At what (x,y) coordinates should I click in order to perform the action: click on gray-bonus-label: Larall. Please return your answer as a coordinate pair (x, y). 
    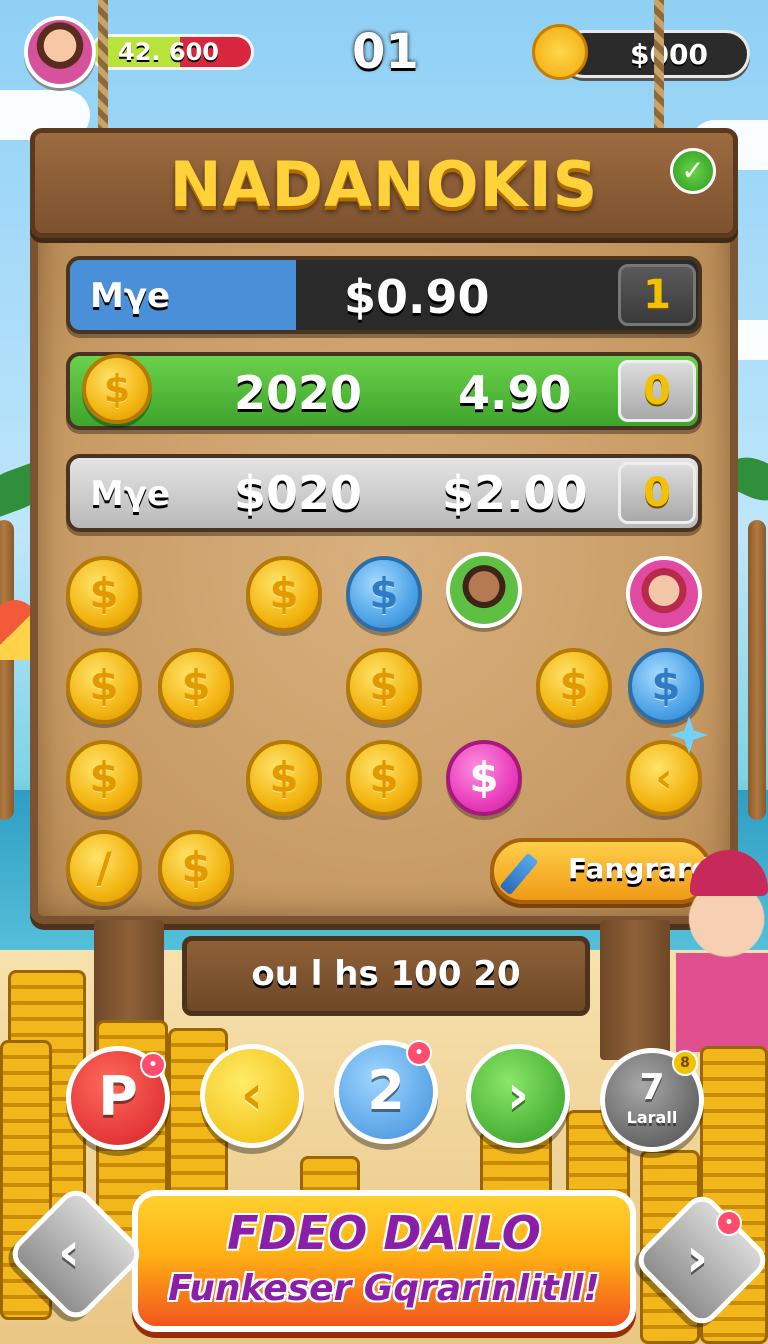
    Looking at the image, I should click on (652, 1117).